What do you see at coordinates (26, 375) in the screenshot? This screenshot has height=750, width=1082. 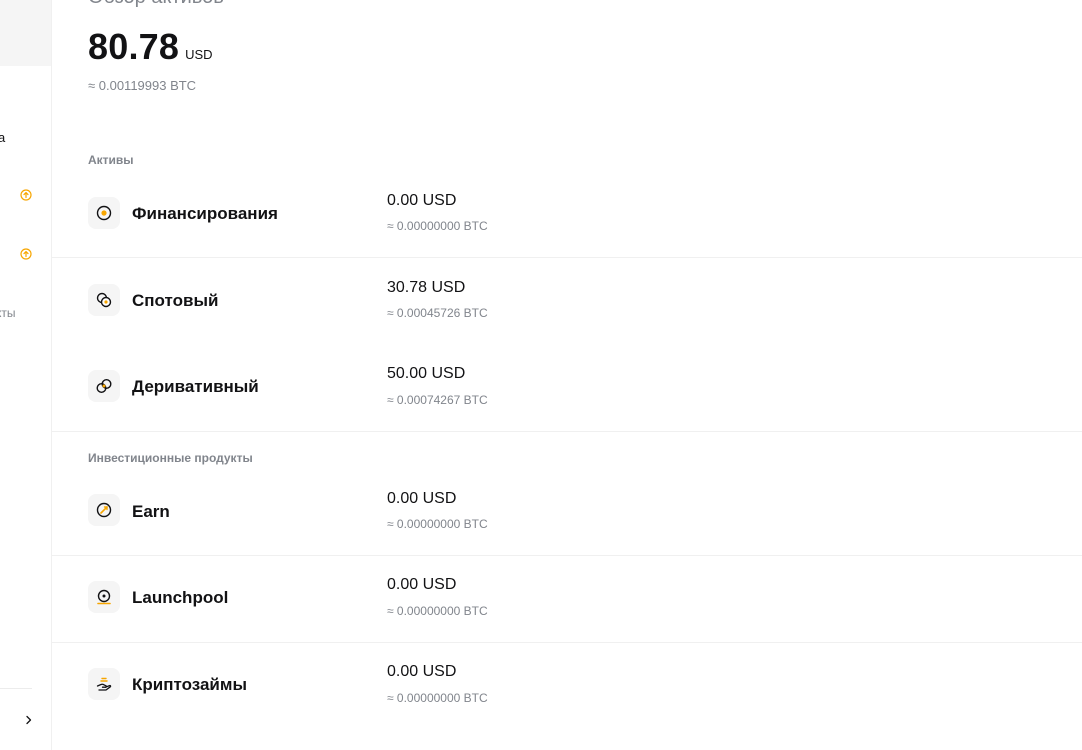 I see `sidebar: а кты` at bounding box center [26, 375].